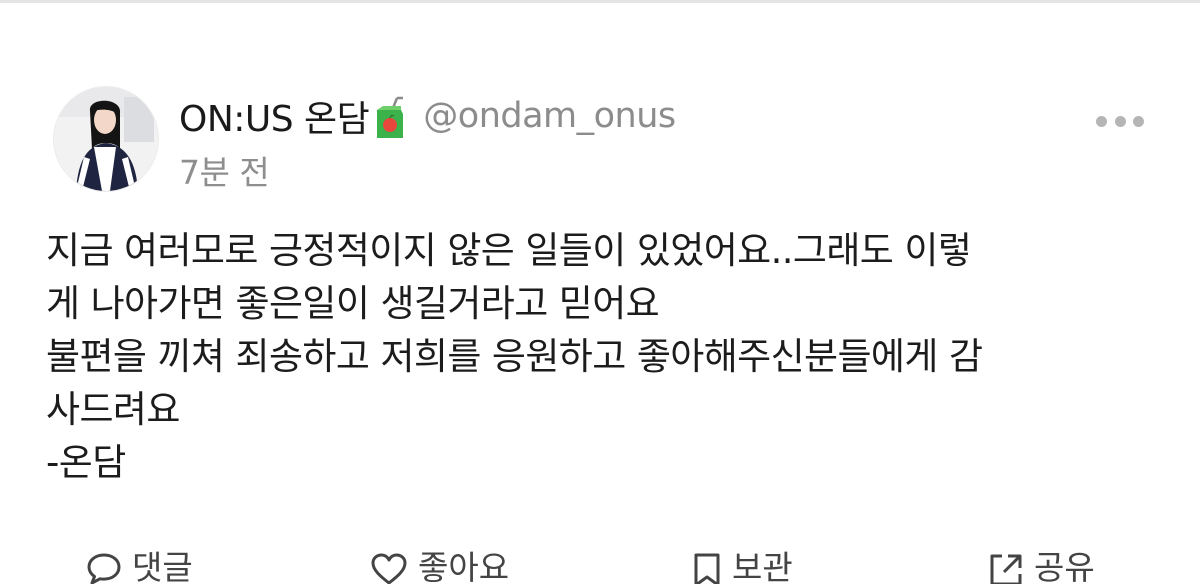 This screenshot has height=584, width=1200. I want to click on comment-icon, so click(104, 568).